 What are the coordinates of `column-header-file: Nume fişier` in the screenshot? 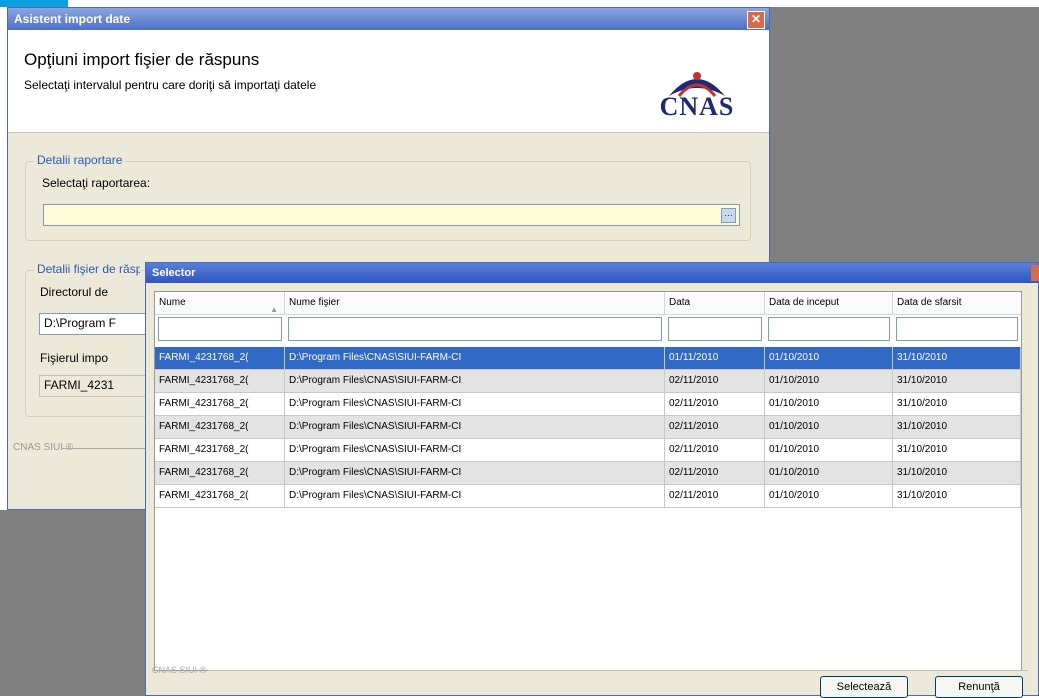 It's located at (475, 303).